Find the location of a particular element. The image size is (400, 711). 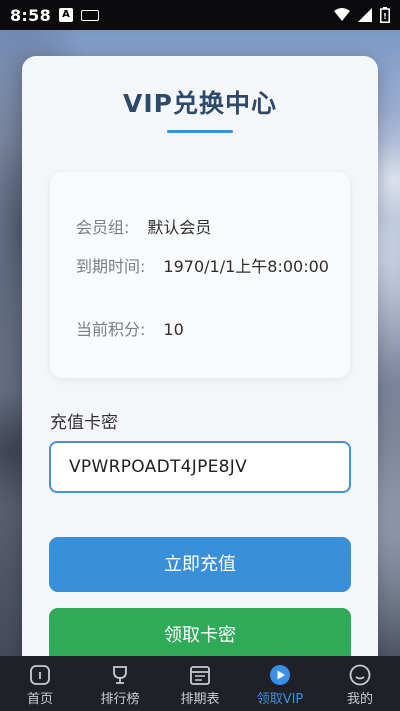

nav-item-schedule: 排期表 is located at coordinates (200, 683).